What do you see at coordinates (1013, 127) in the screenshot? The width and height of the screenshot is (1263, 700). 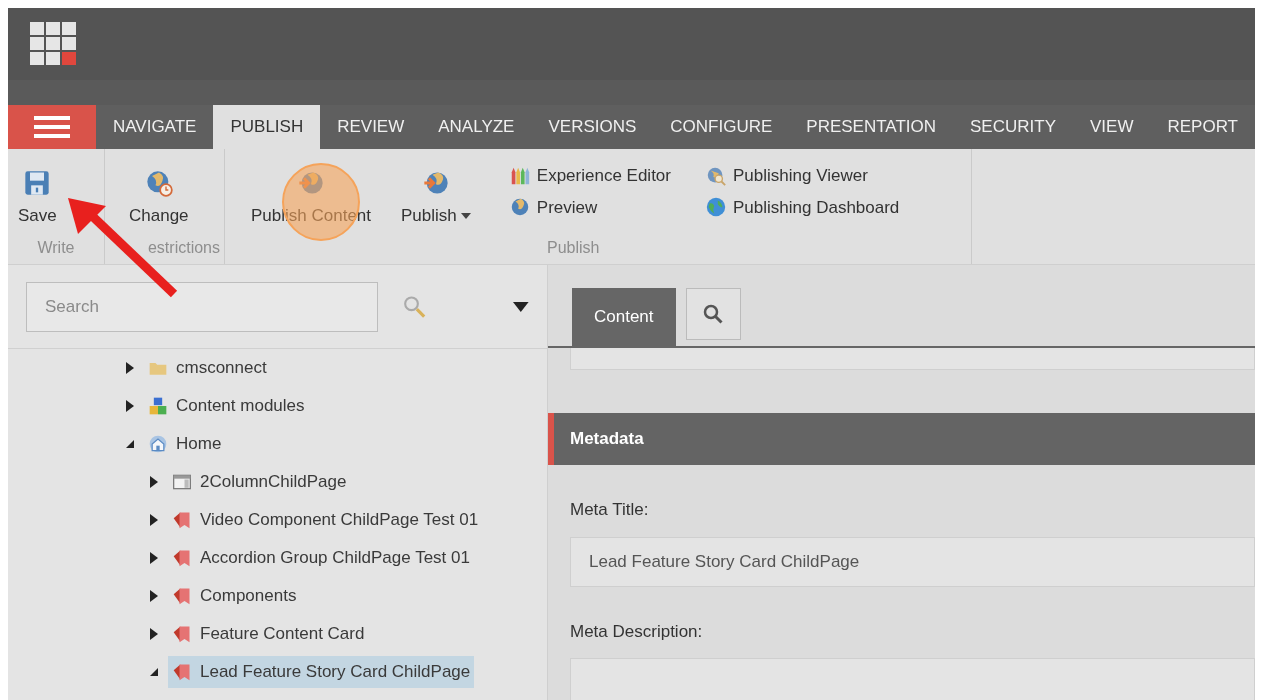 I see `menu-tab: SECURITY` at bounding box center [1013, 127].